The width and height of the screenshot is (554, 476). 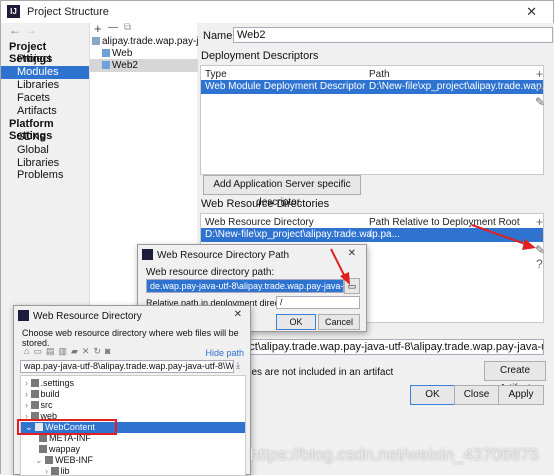 What do you see at coordinates (394, 454) in the screenshot?
I see `watermark-text: https://blog.csdn.net/weixin_43706875` at bounding box center [394, 454].